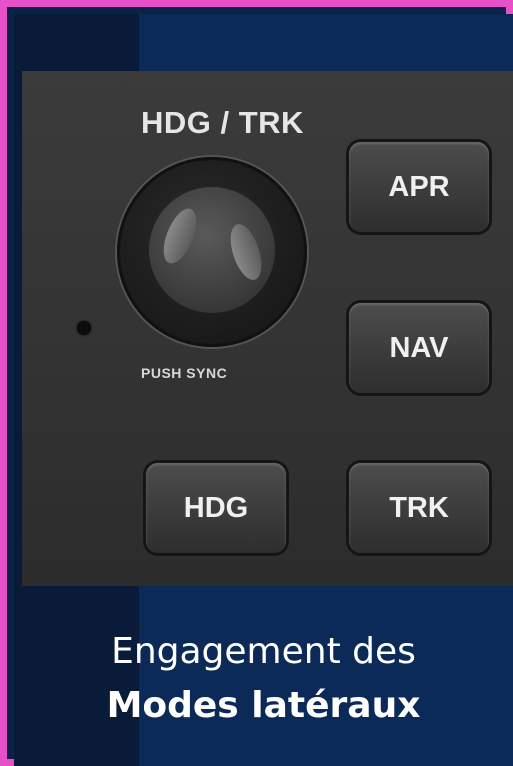 The width and height of the screenshot is (513, 766). I want to click on knob-cap, so click(212, 250).